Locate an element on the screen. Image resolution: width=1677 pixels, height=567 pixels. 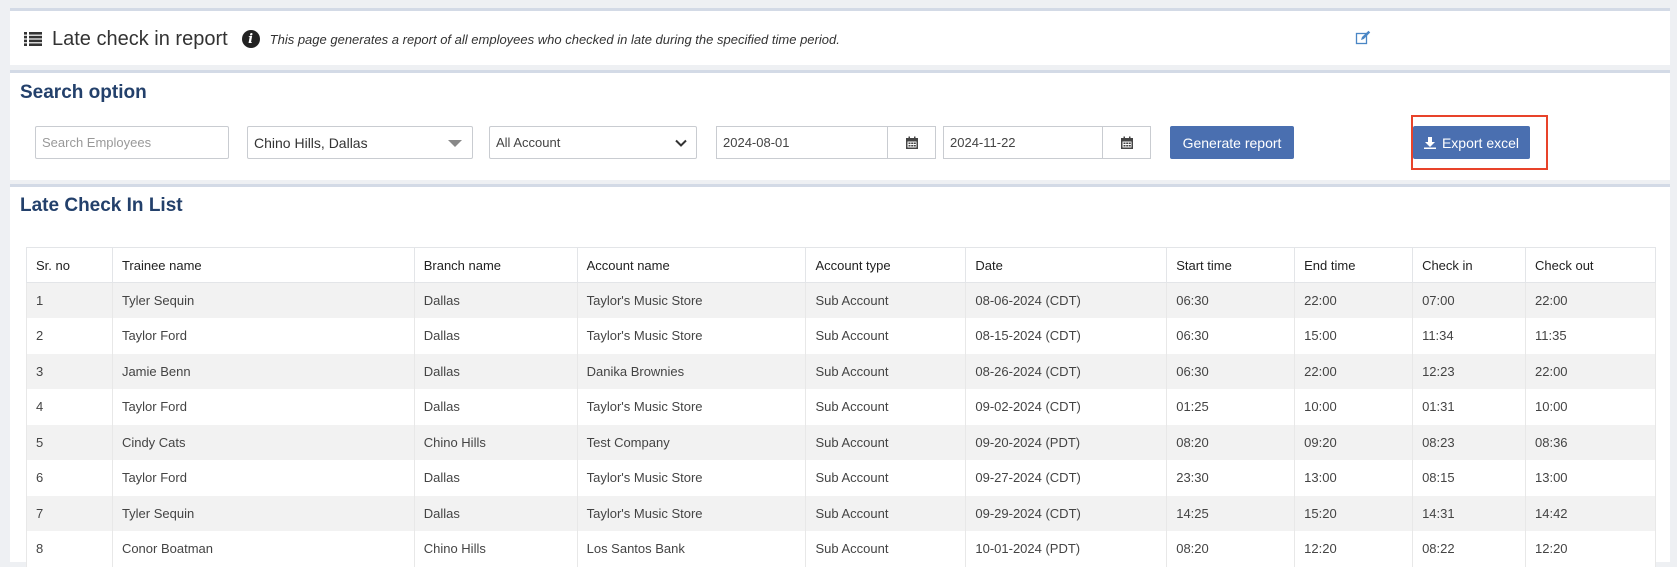
table-cell: Danika Brownies is located at coordinates (692, 371).